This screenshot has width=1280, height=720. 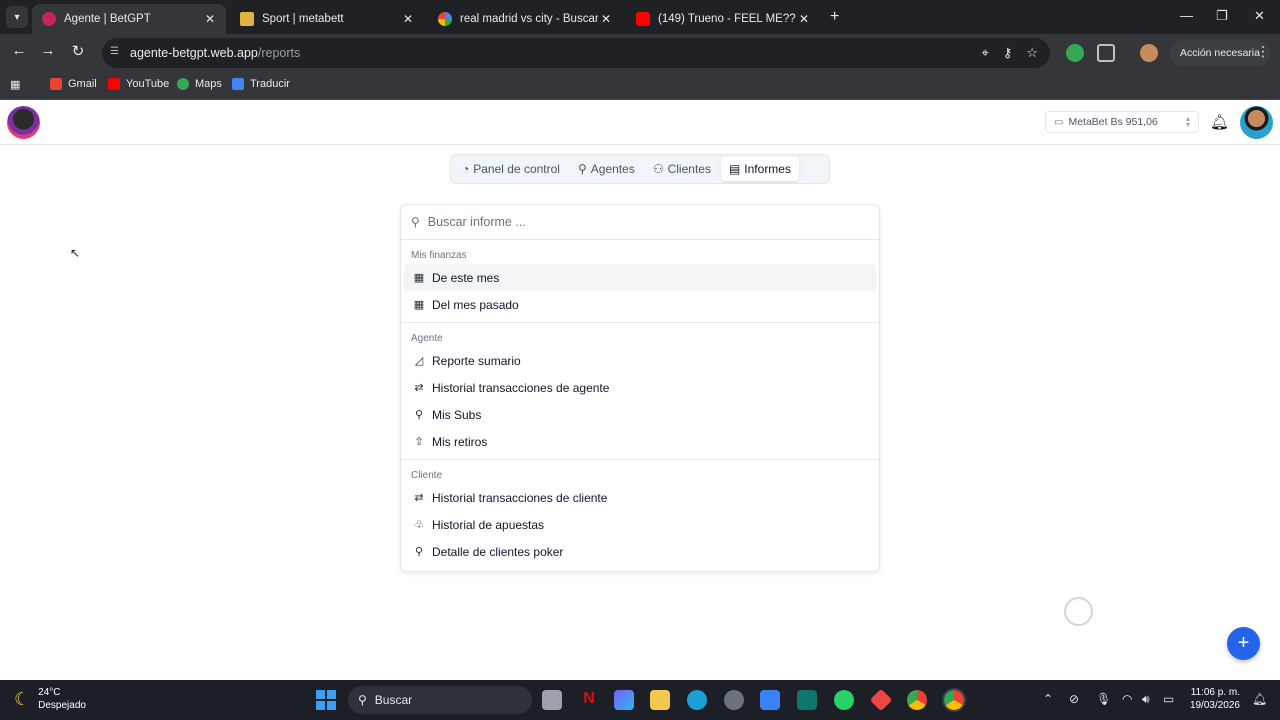 What do you see at coordinates (640, 360) in the screenshot?
I see `report-item-reporte-sumario: ◿ Reporte sumario` at bounding box center [640, 360].